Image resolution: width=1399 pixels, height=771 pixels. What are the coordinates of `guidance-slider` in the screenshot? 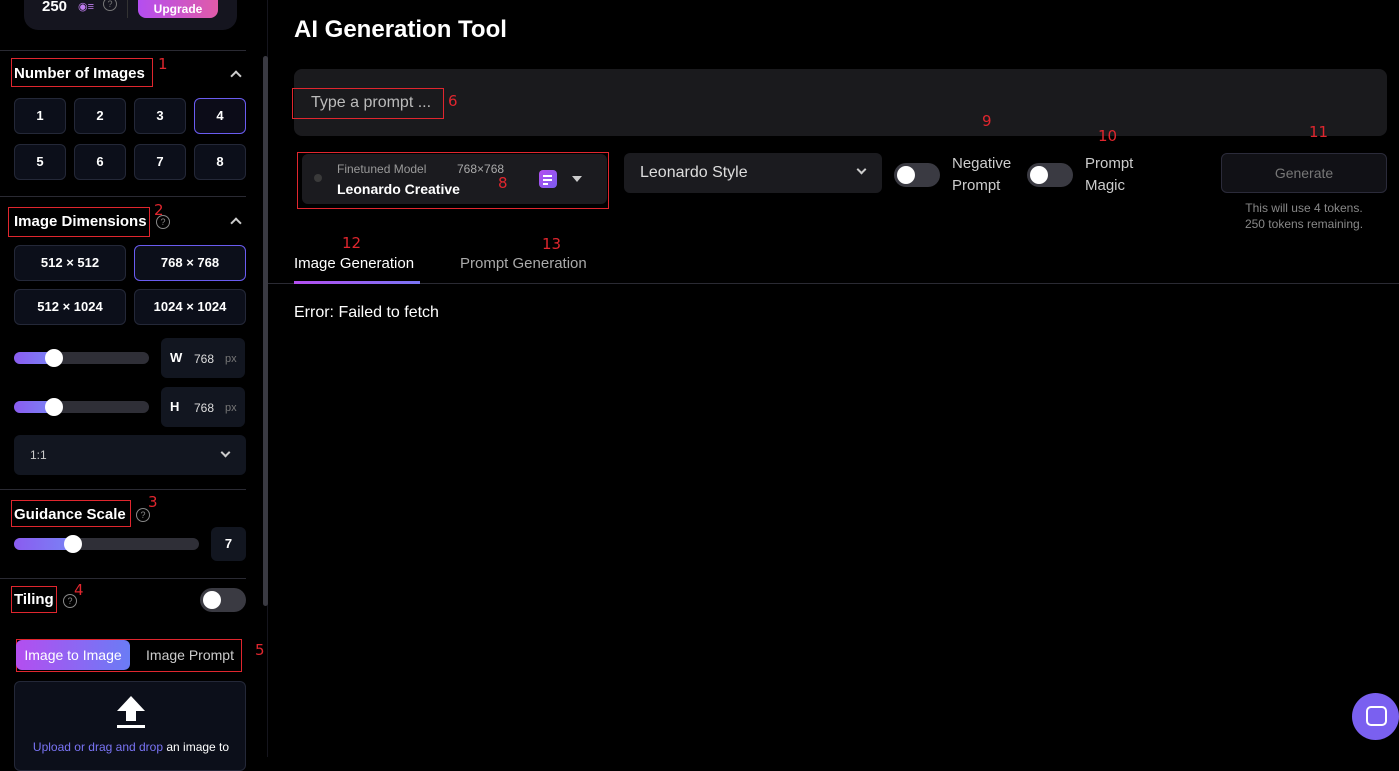 It's located at (106, 544).